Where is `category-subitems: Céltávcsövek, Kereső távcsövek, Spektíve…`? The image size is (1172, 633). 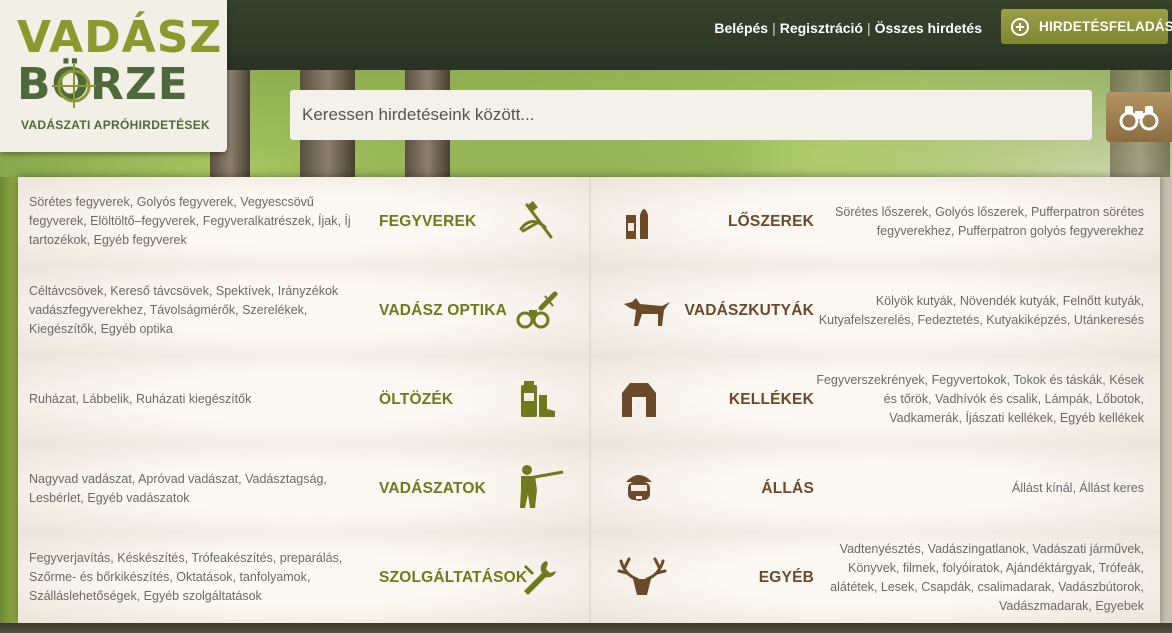 category-subitems: Céltávcsövek, Kereső távcsövek, Spektíve… is located at coordinates (184, 310).